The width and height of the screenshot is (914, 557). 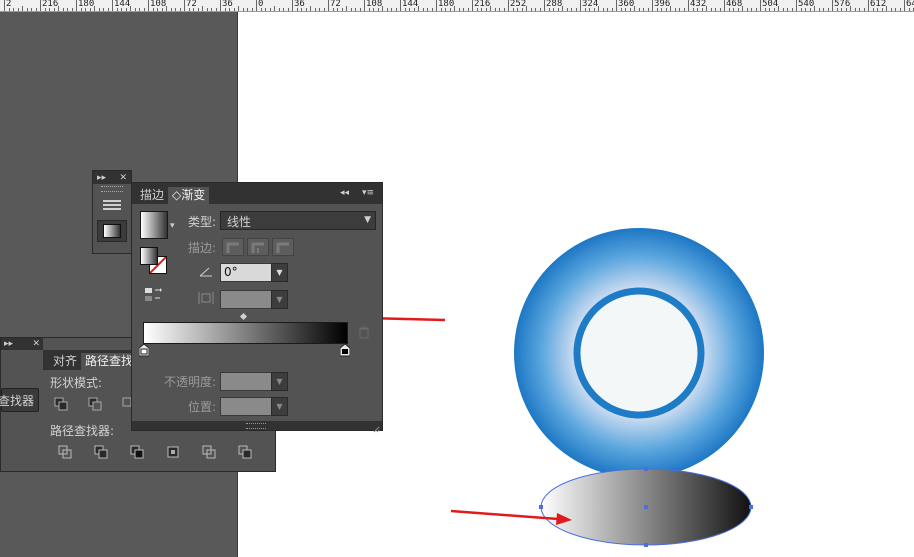 What do you see at coordinates (137, 452) in the screenshot?
I see `merge-icon` at bounding box center [137, 452].